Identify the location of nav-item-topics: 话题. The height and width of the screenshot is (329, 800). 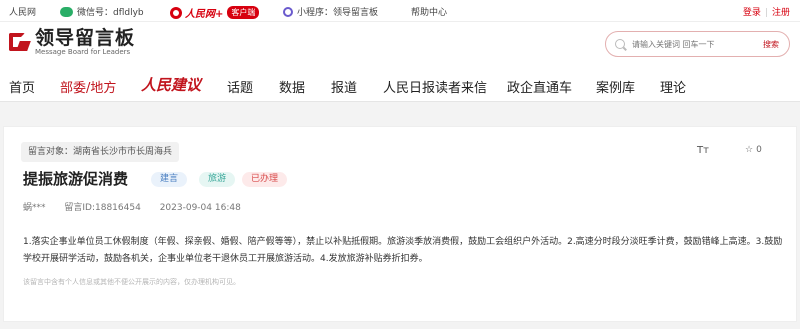
(240, 86).